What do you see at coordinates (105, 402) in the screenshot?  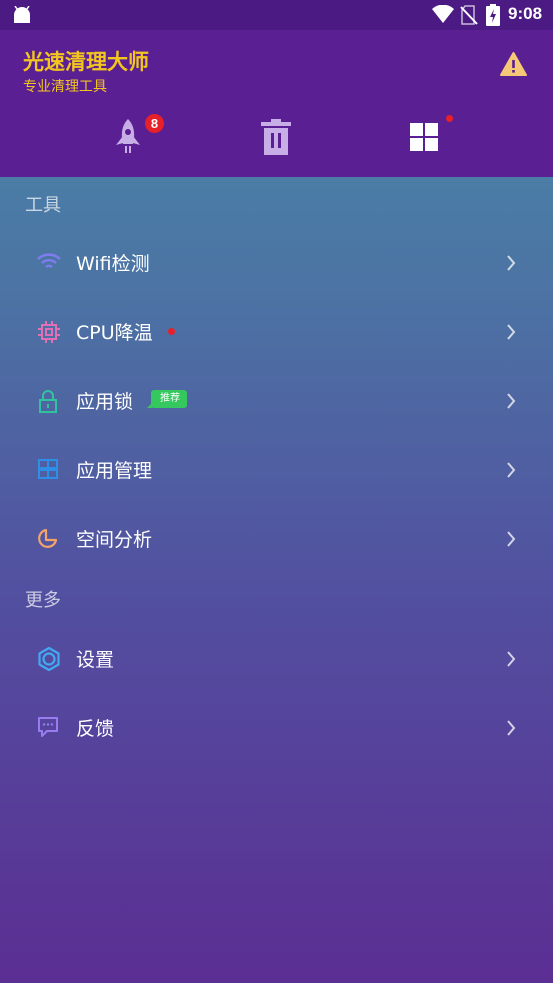 I see `menu-item-label: 应用锁` at bounding box center [105, 402].